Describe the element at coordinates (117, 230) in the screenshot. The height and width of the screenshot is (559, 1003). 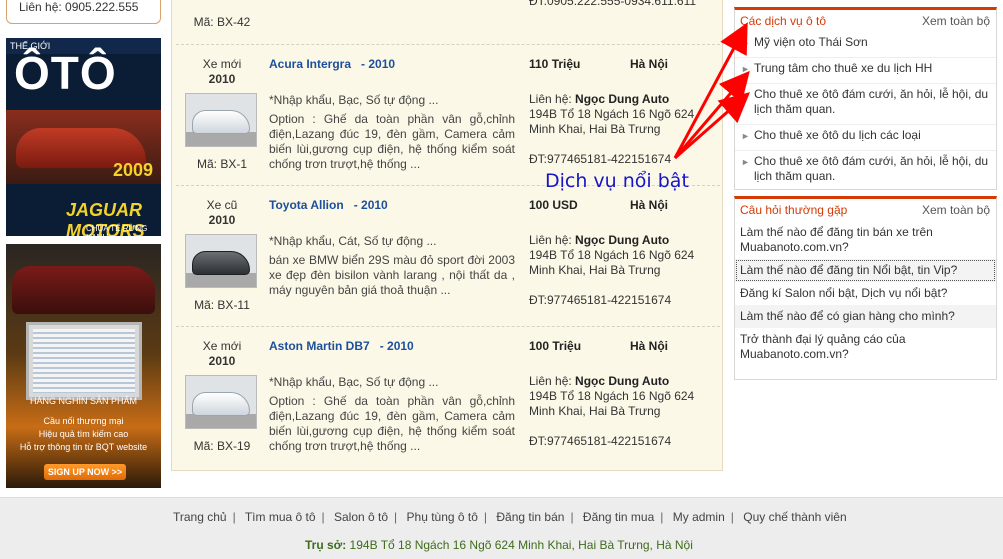
I see `magazine-tagline: CHÚA TỂ RỪNG XANH` at that location.